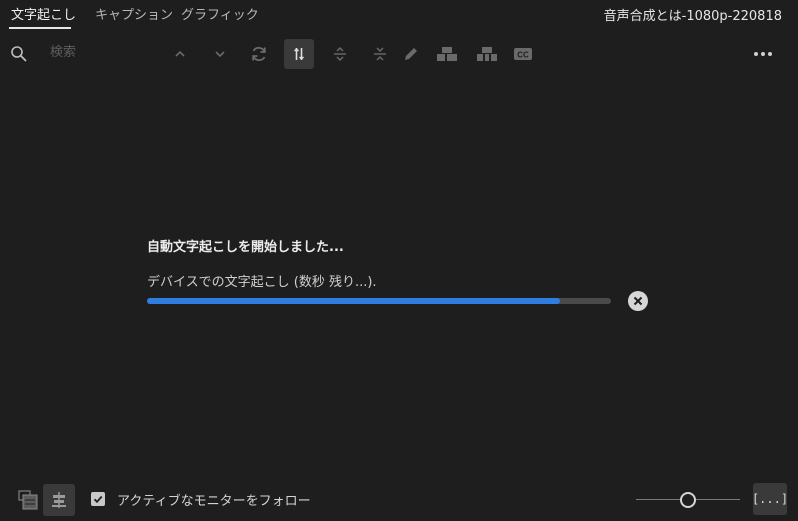 Image resolution: width=798 pixels, height=521 pixels. I want to click on transcript-toolbar: CC, so click(399, 54).